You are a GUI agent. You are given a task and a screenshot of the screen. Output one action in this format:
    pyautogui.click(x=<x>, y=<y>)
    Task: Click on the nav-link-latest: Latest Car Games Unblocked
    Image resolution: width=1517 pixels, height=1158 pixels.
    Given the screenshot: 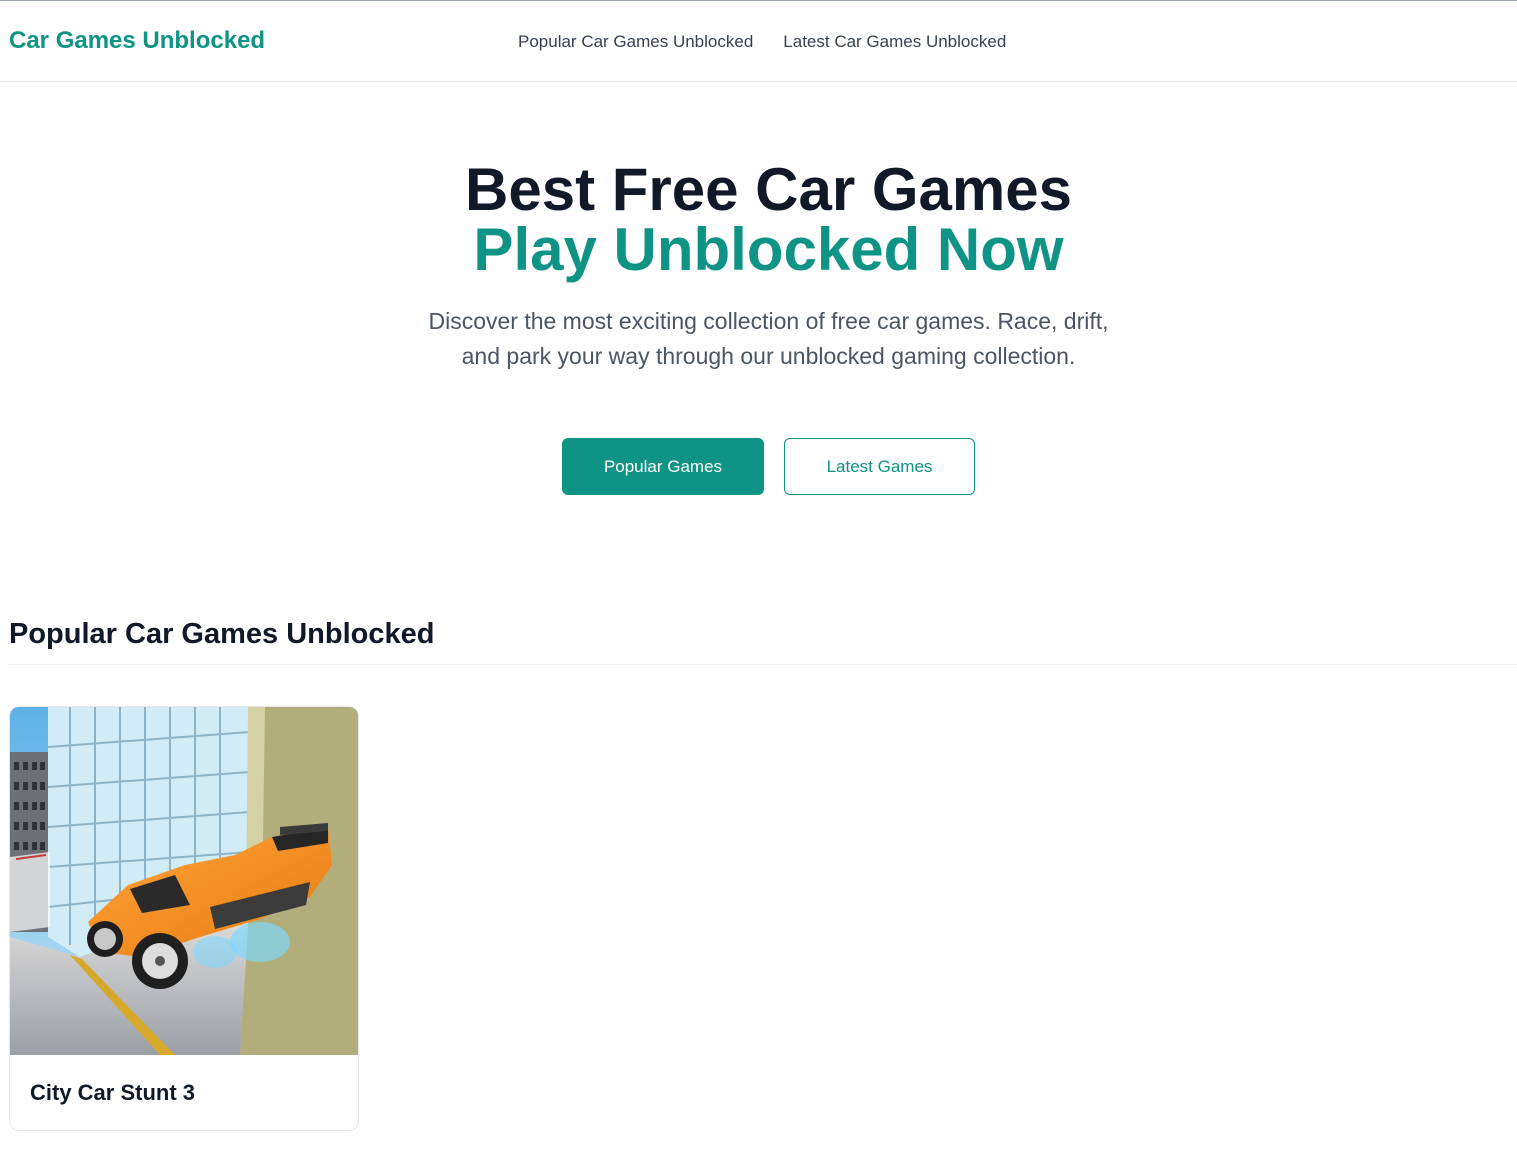 What is the action you would take?
    pyautogui.click(x=894, y=42)
    